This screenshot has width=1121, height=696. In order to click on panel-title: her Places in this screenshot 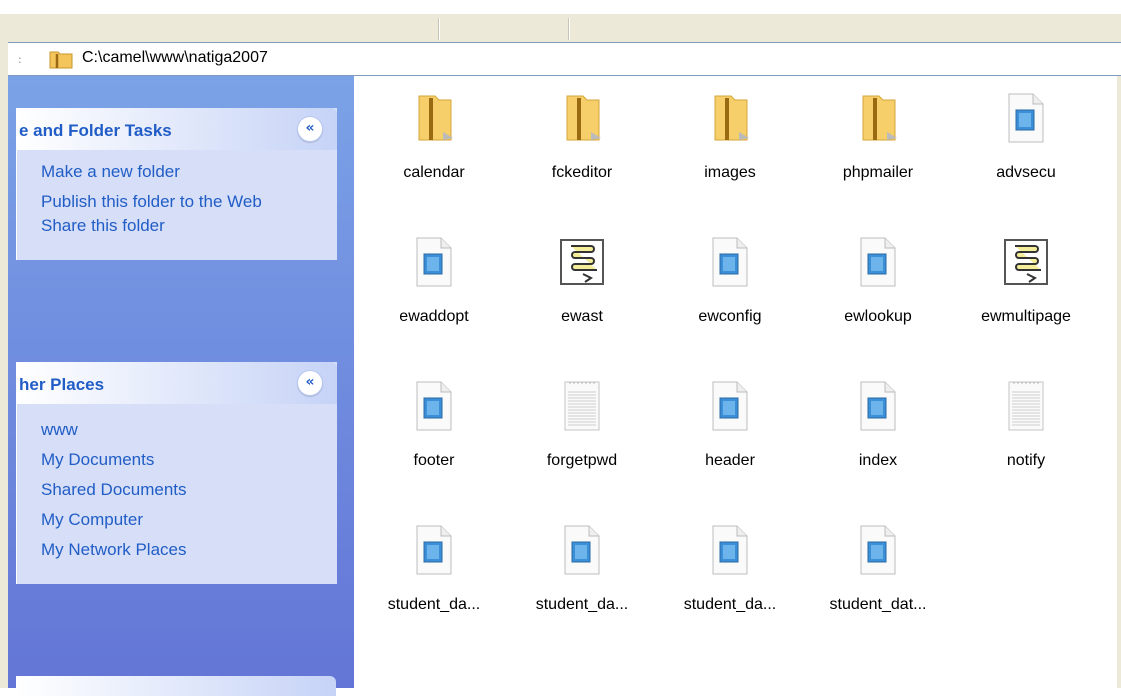, I will do `click(62, 384)`.